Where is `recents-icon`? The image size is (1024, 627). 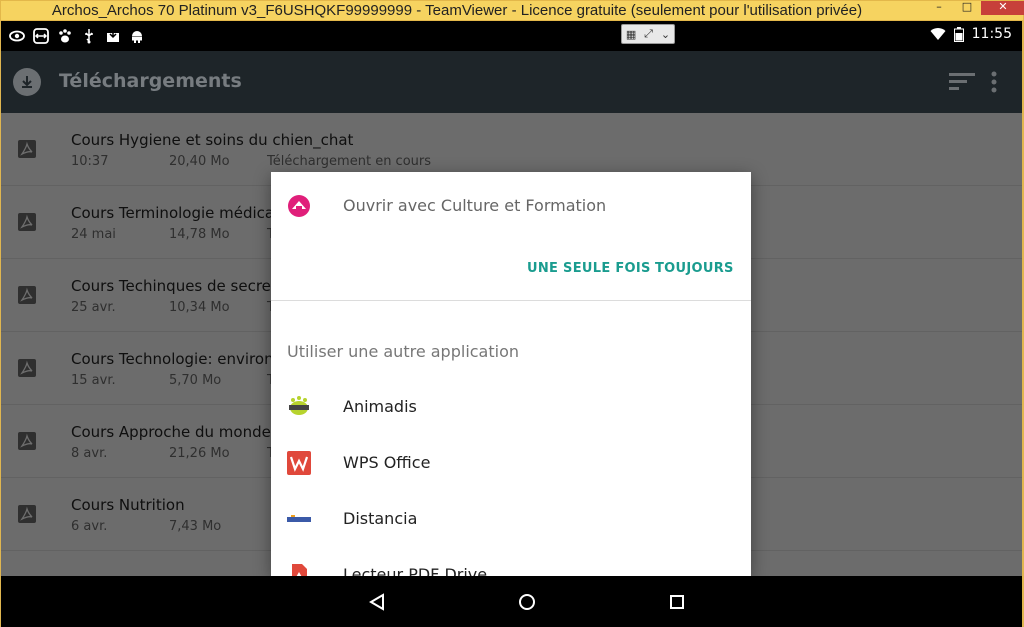
recents-icon is located at coordinates (677, 602).